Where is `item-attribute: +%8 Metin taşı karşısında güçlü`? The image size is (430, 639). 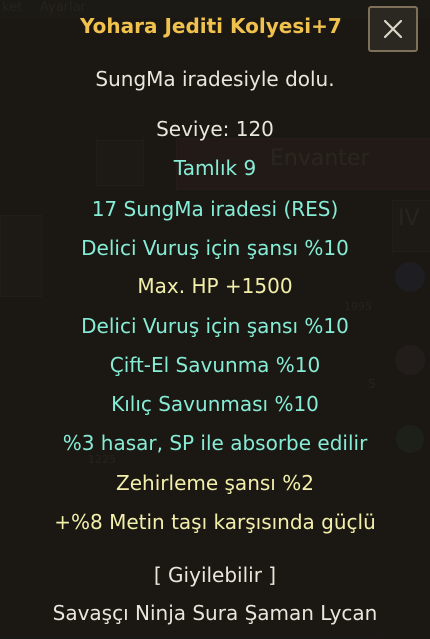 item-attribute: +%8 Metin taşı karşısında güçlü is located at coordinates (215, 522).